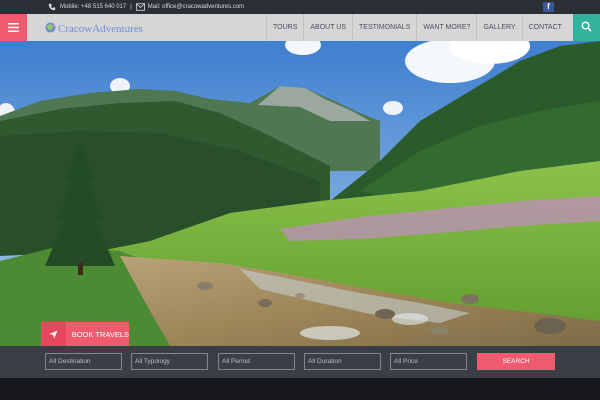 This screenshot has width=600, height=400. I want to click on hamburger-menu-button, so click(13, 27).